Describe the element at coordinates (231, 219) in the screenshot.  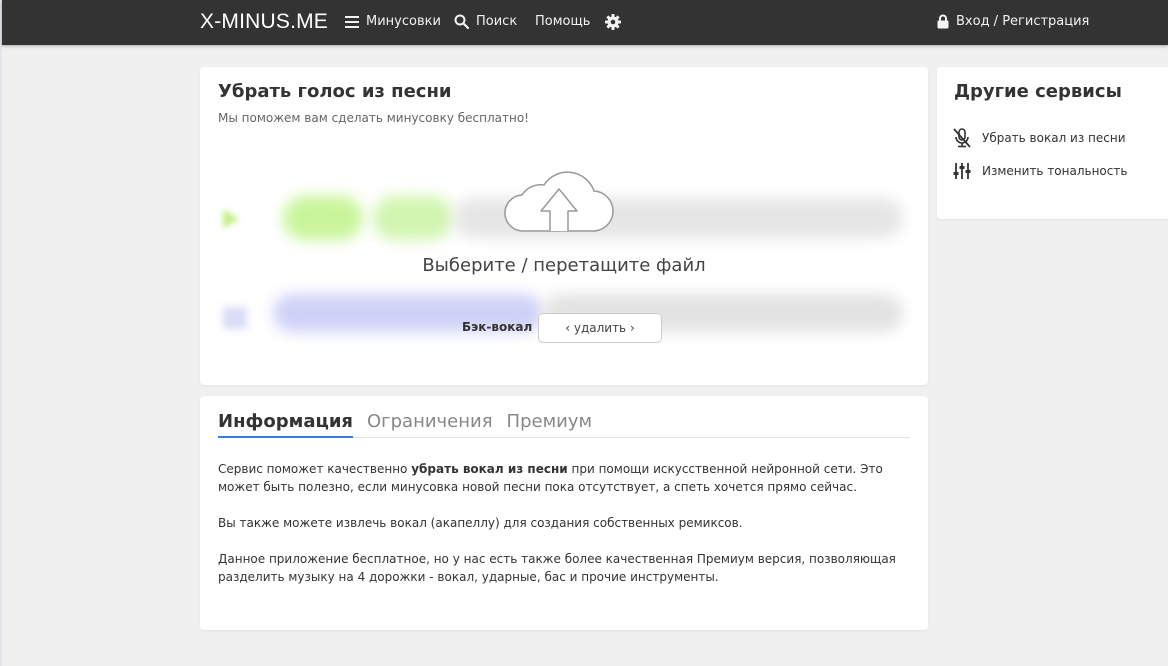
I see `play-icon` at that location.